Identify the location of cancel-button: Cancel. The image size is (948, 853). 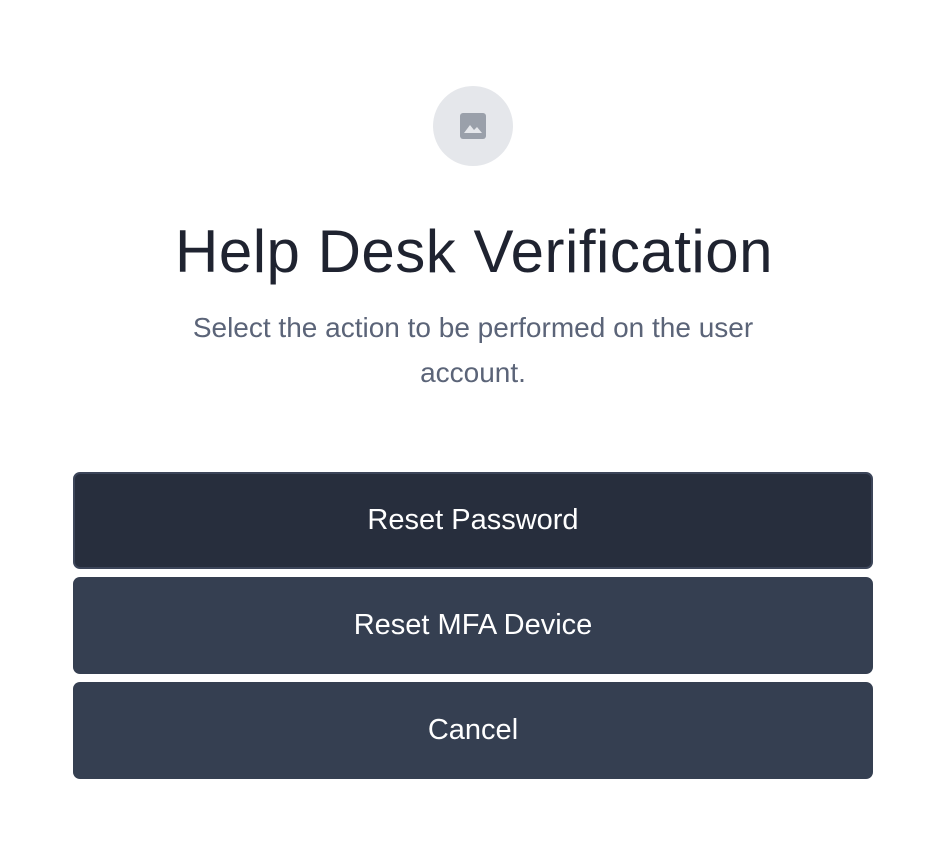
(473, 730).